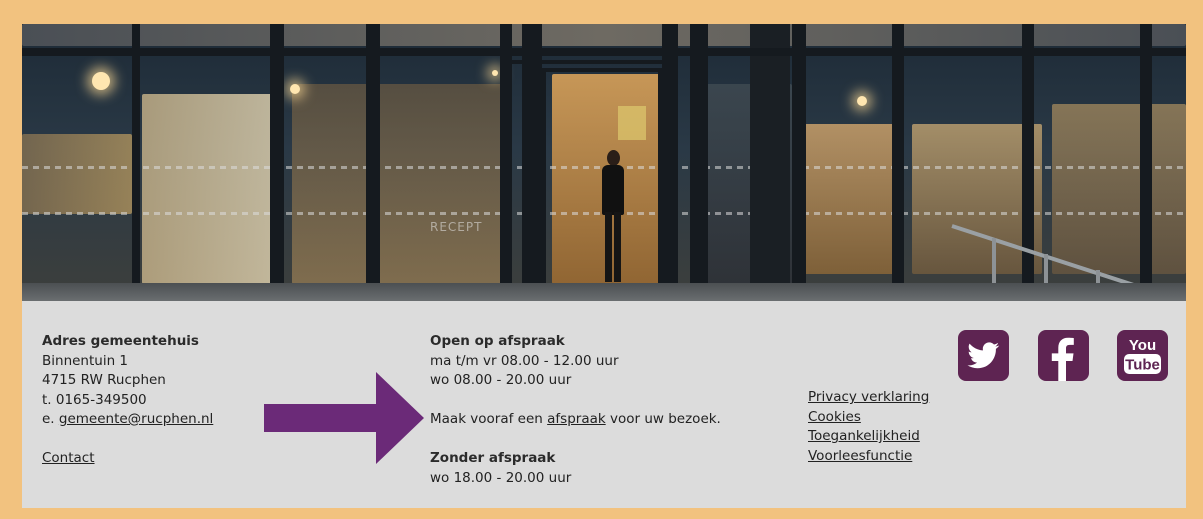  I want to click on twitter-icon, so click(983, 355).